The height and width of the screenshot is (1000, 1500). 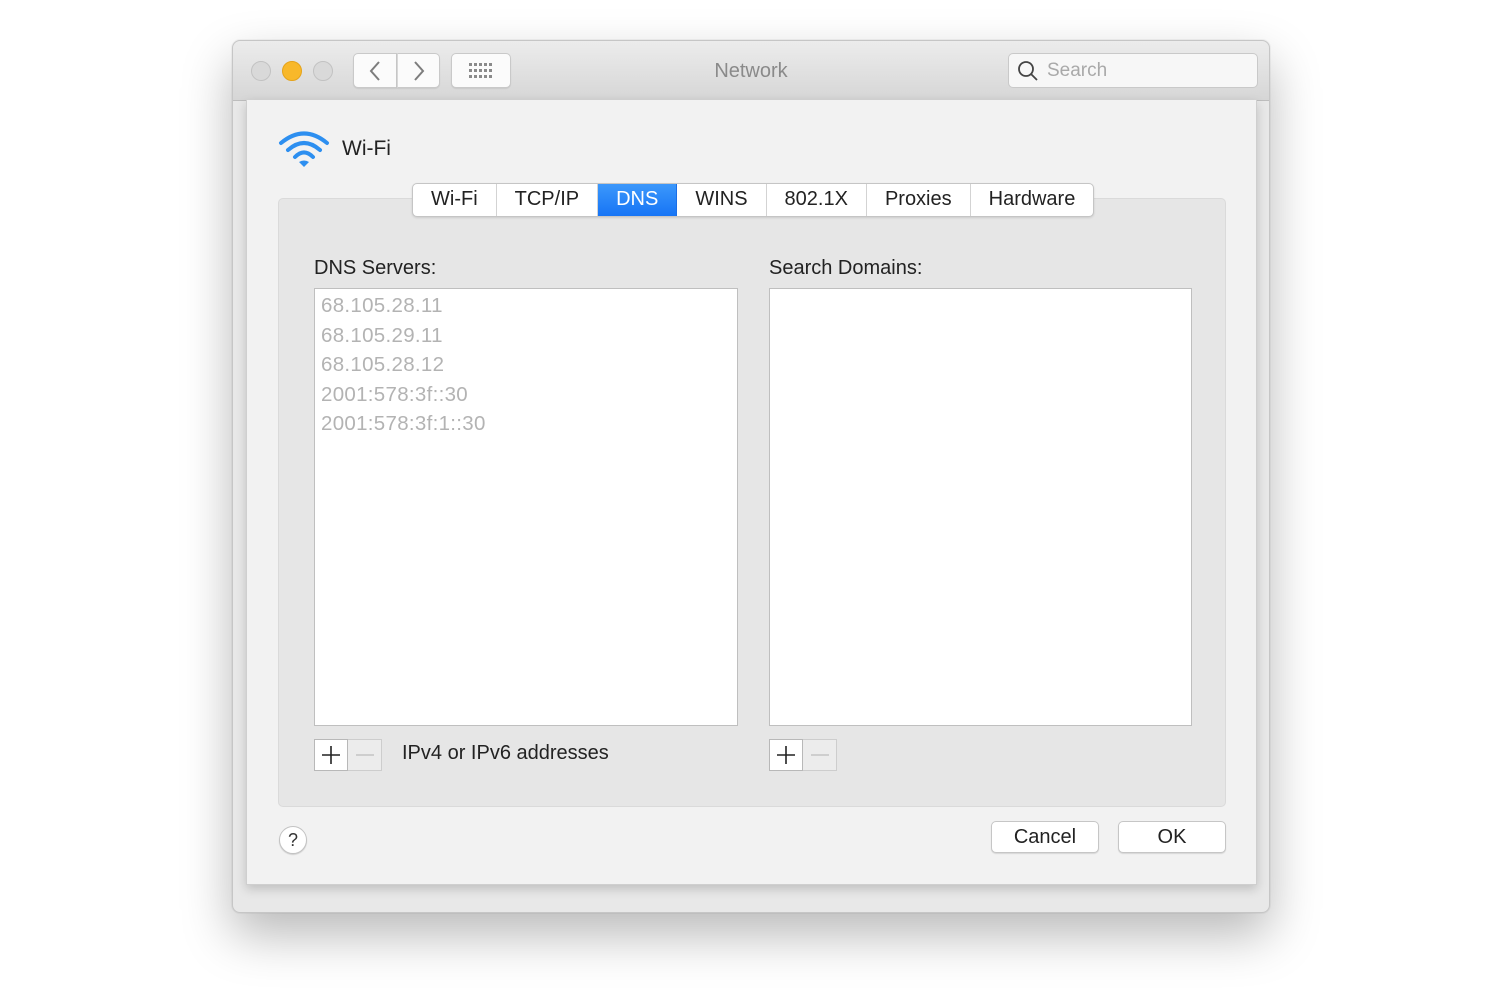 I want to click on search-domains-add-remove, so click(x=803, y=755).